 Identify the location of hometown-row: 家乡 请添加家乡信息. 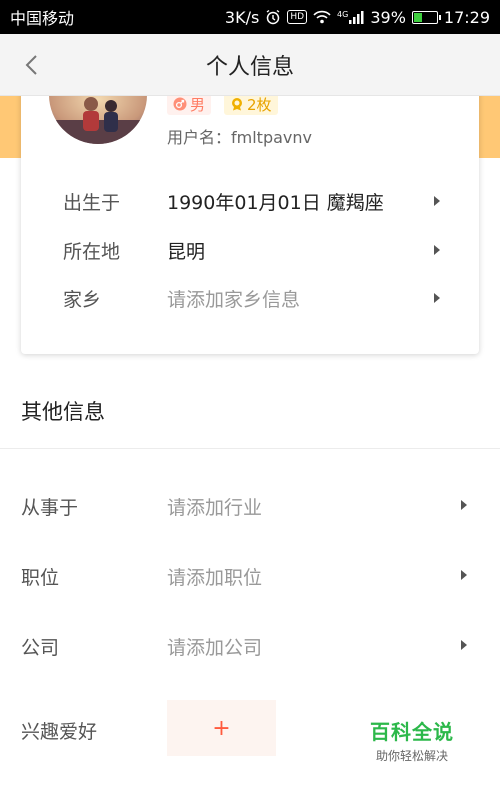
(250, 298).